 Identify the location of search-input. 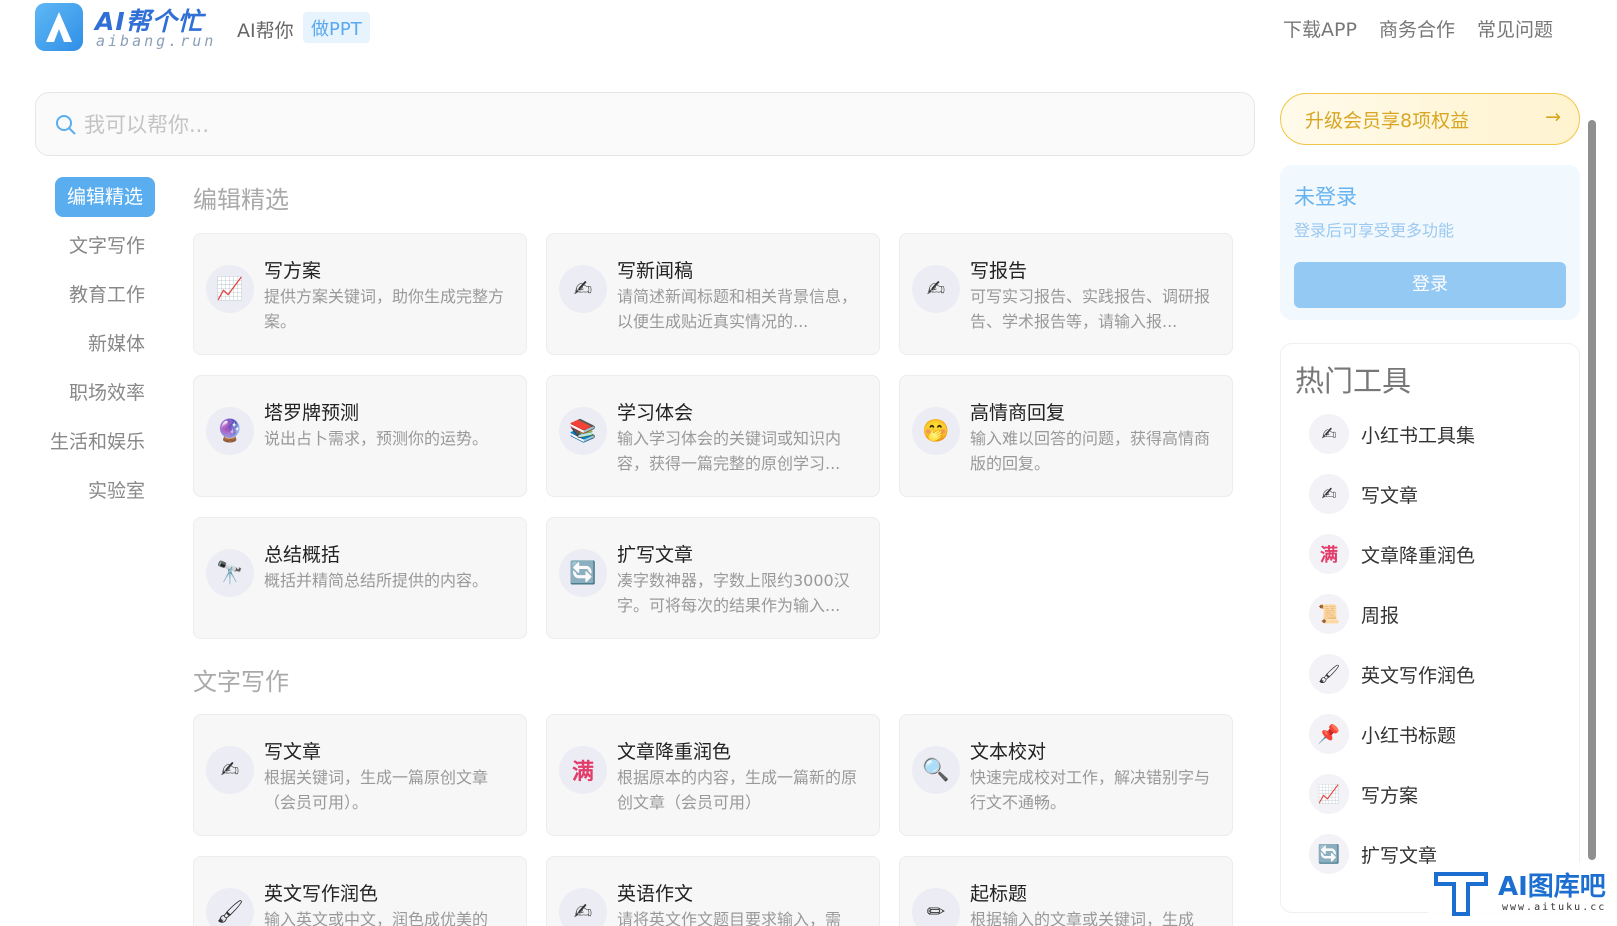
(634, 125).